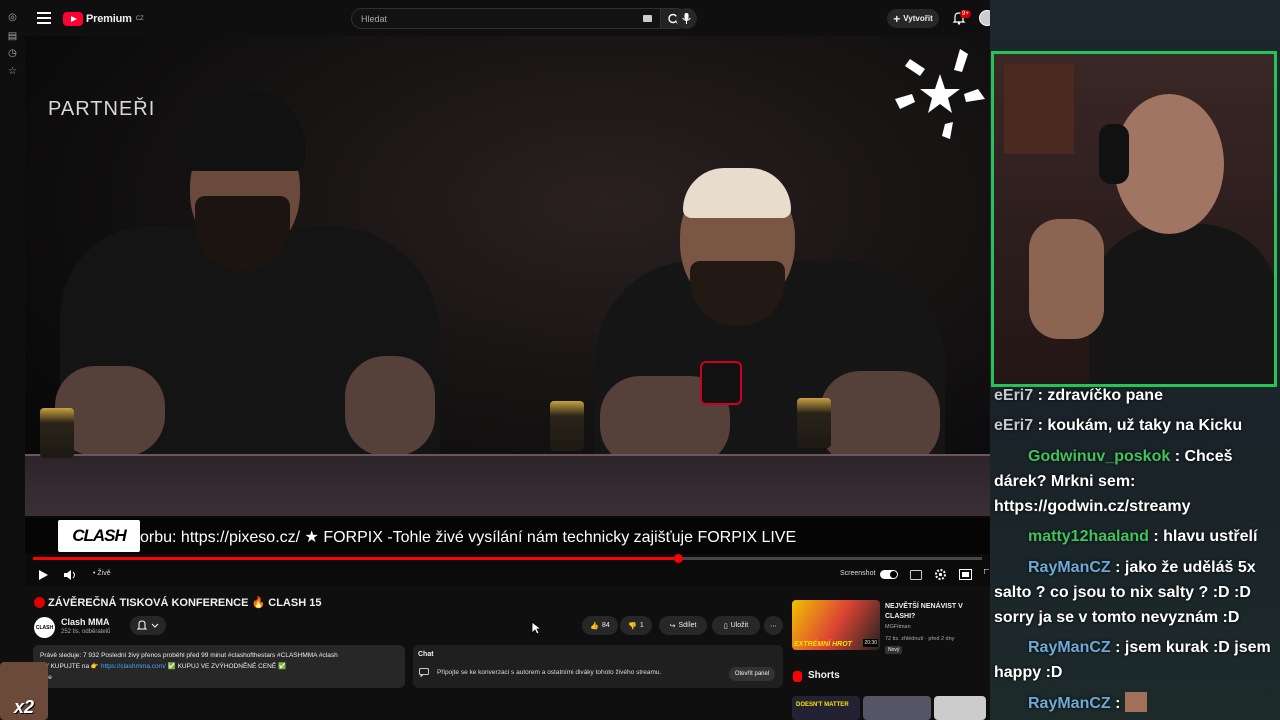 The height and width of the screenshot is (720, 1280). What do you see at coordinates (39, 602) in the screenshot?
I see `live-dot-icon` at bounding box center [39, 602].